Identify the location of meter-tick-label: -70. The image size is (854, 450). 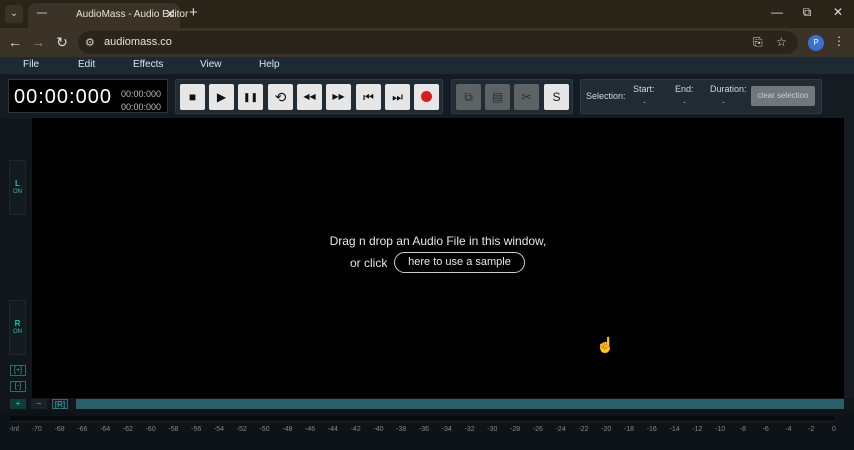
(36, 429).